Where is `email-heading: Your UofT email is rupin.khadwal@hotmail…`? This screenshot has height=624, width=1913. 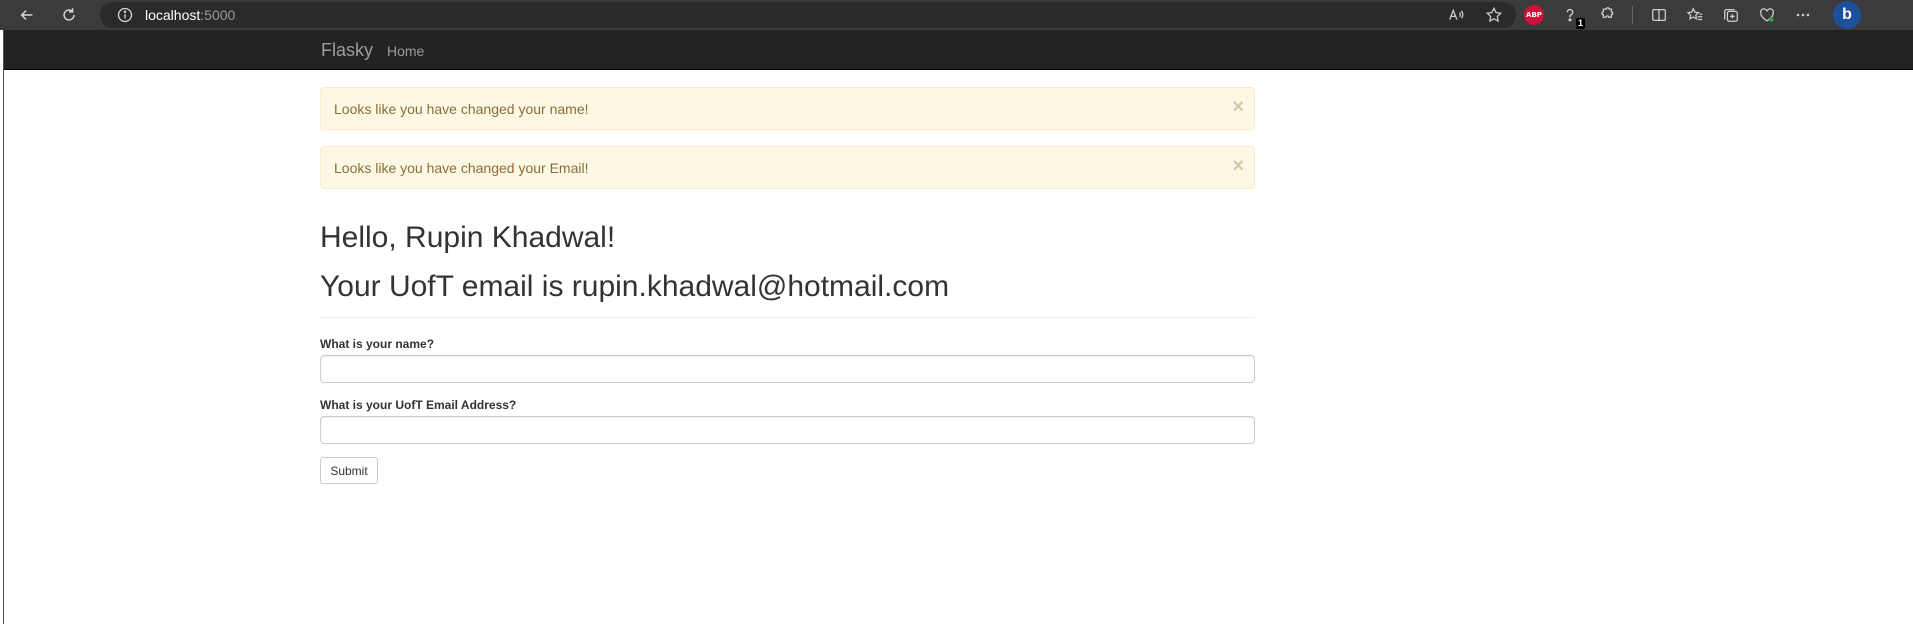
email-heading: Your UofT email is rupin.khadwal@hotmail… is located at coordinates (635, 286).